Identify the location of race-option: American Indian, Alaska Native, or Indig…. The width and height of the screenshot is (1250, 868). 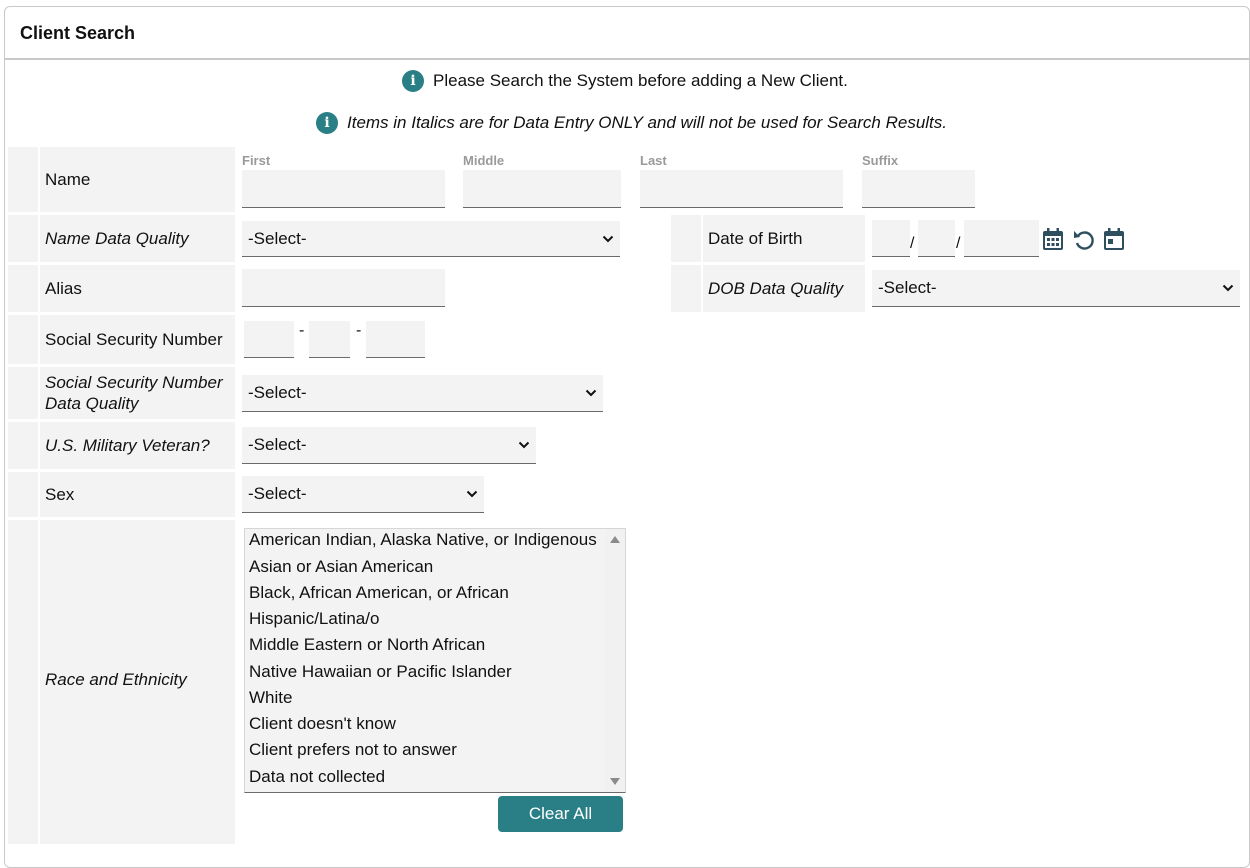
(423, 540).